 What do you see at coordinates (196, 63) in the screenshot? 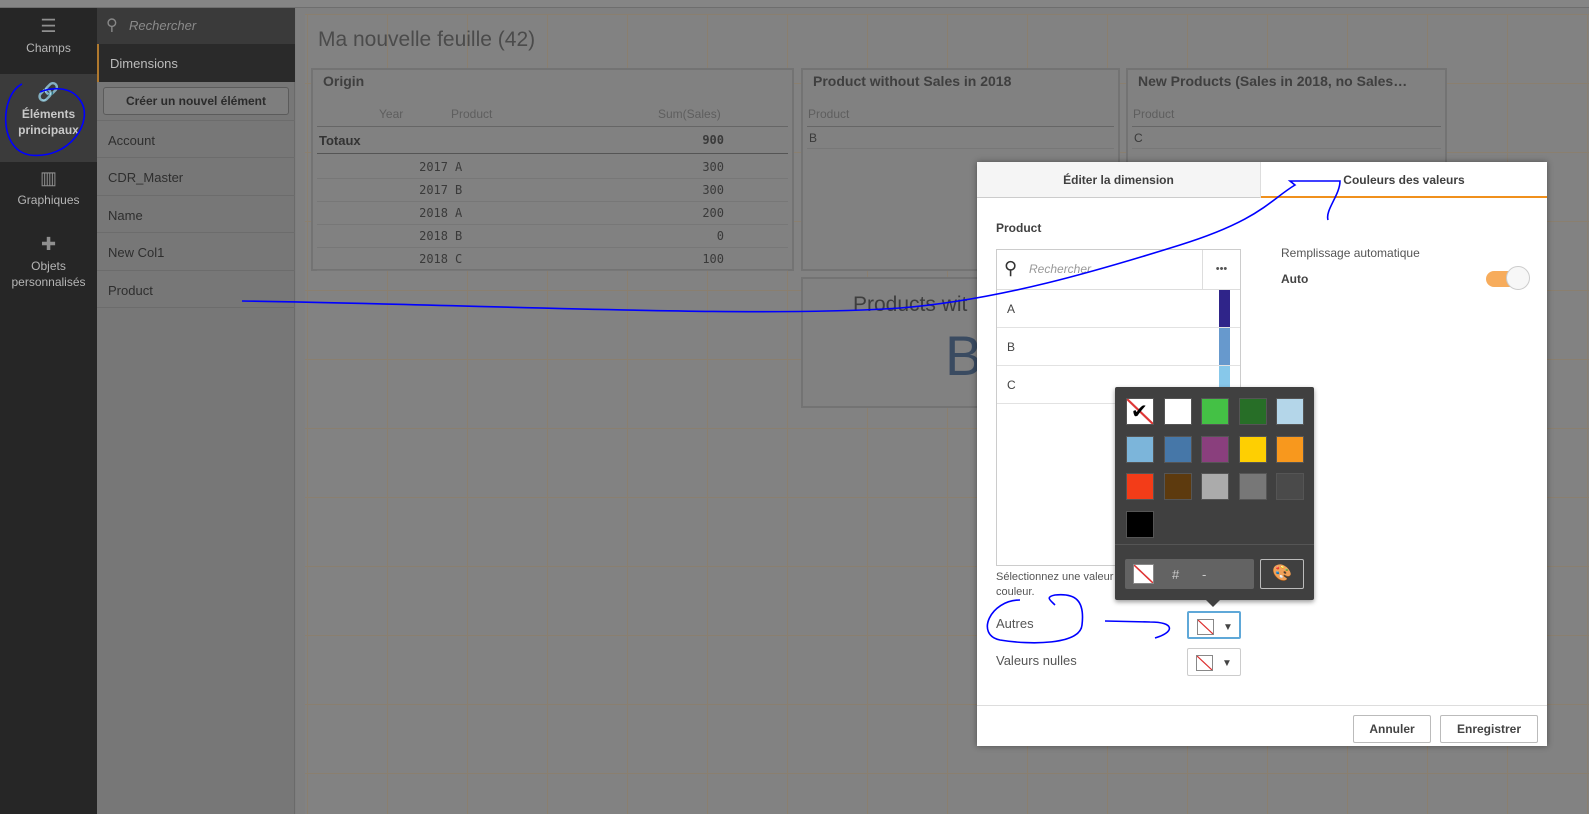
I see `section-dimensions: Dimensions` at bounding box center [196, 63].